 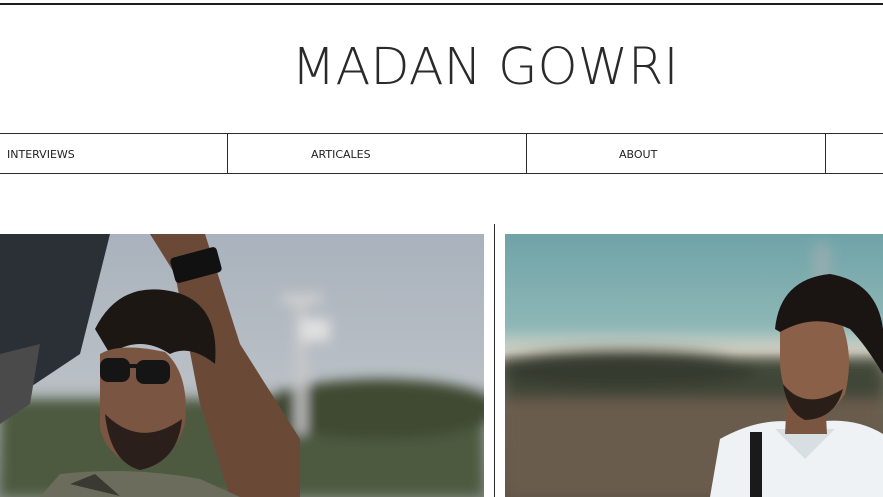 What do you see at coordinates (494, 360) in the screenshot?
I see `column-divider` at bounding box center [494, 360].